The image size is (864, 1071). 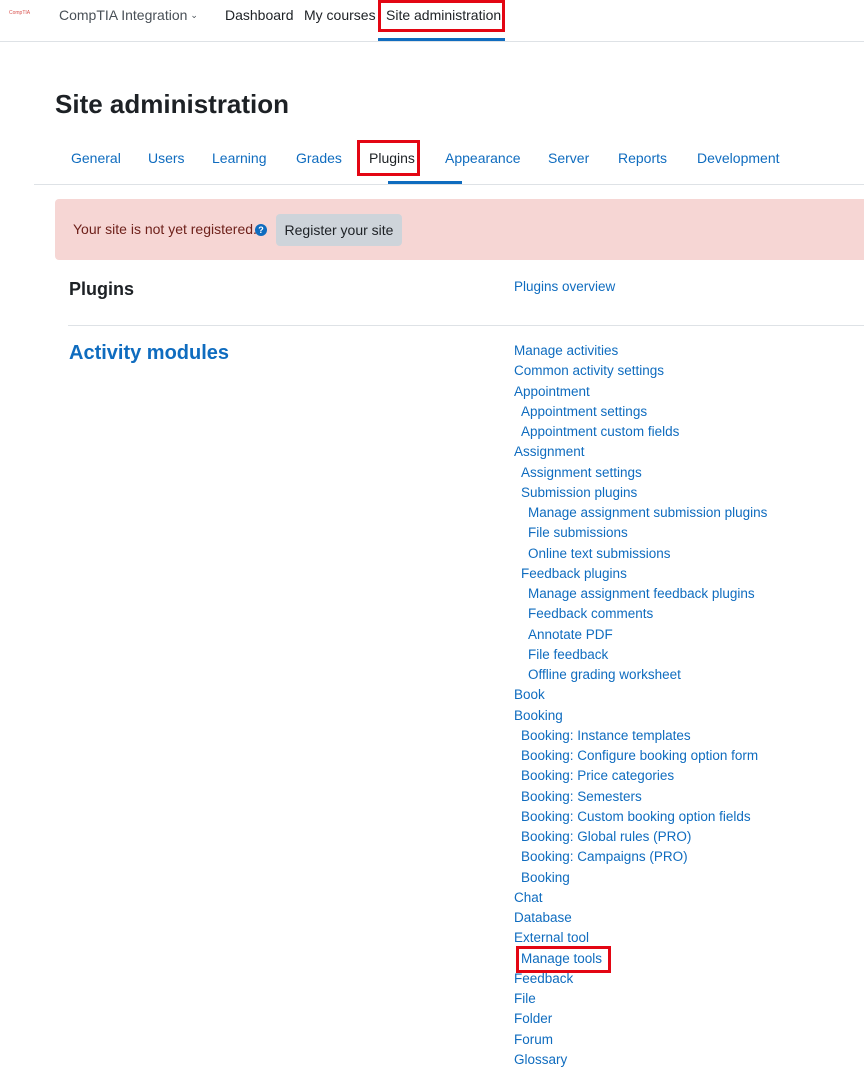 What do you see at coordinates (738, 158) in the screenshot?
I see `tab-development: Development` at bounding box center [738, 158].